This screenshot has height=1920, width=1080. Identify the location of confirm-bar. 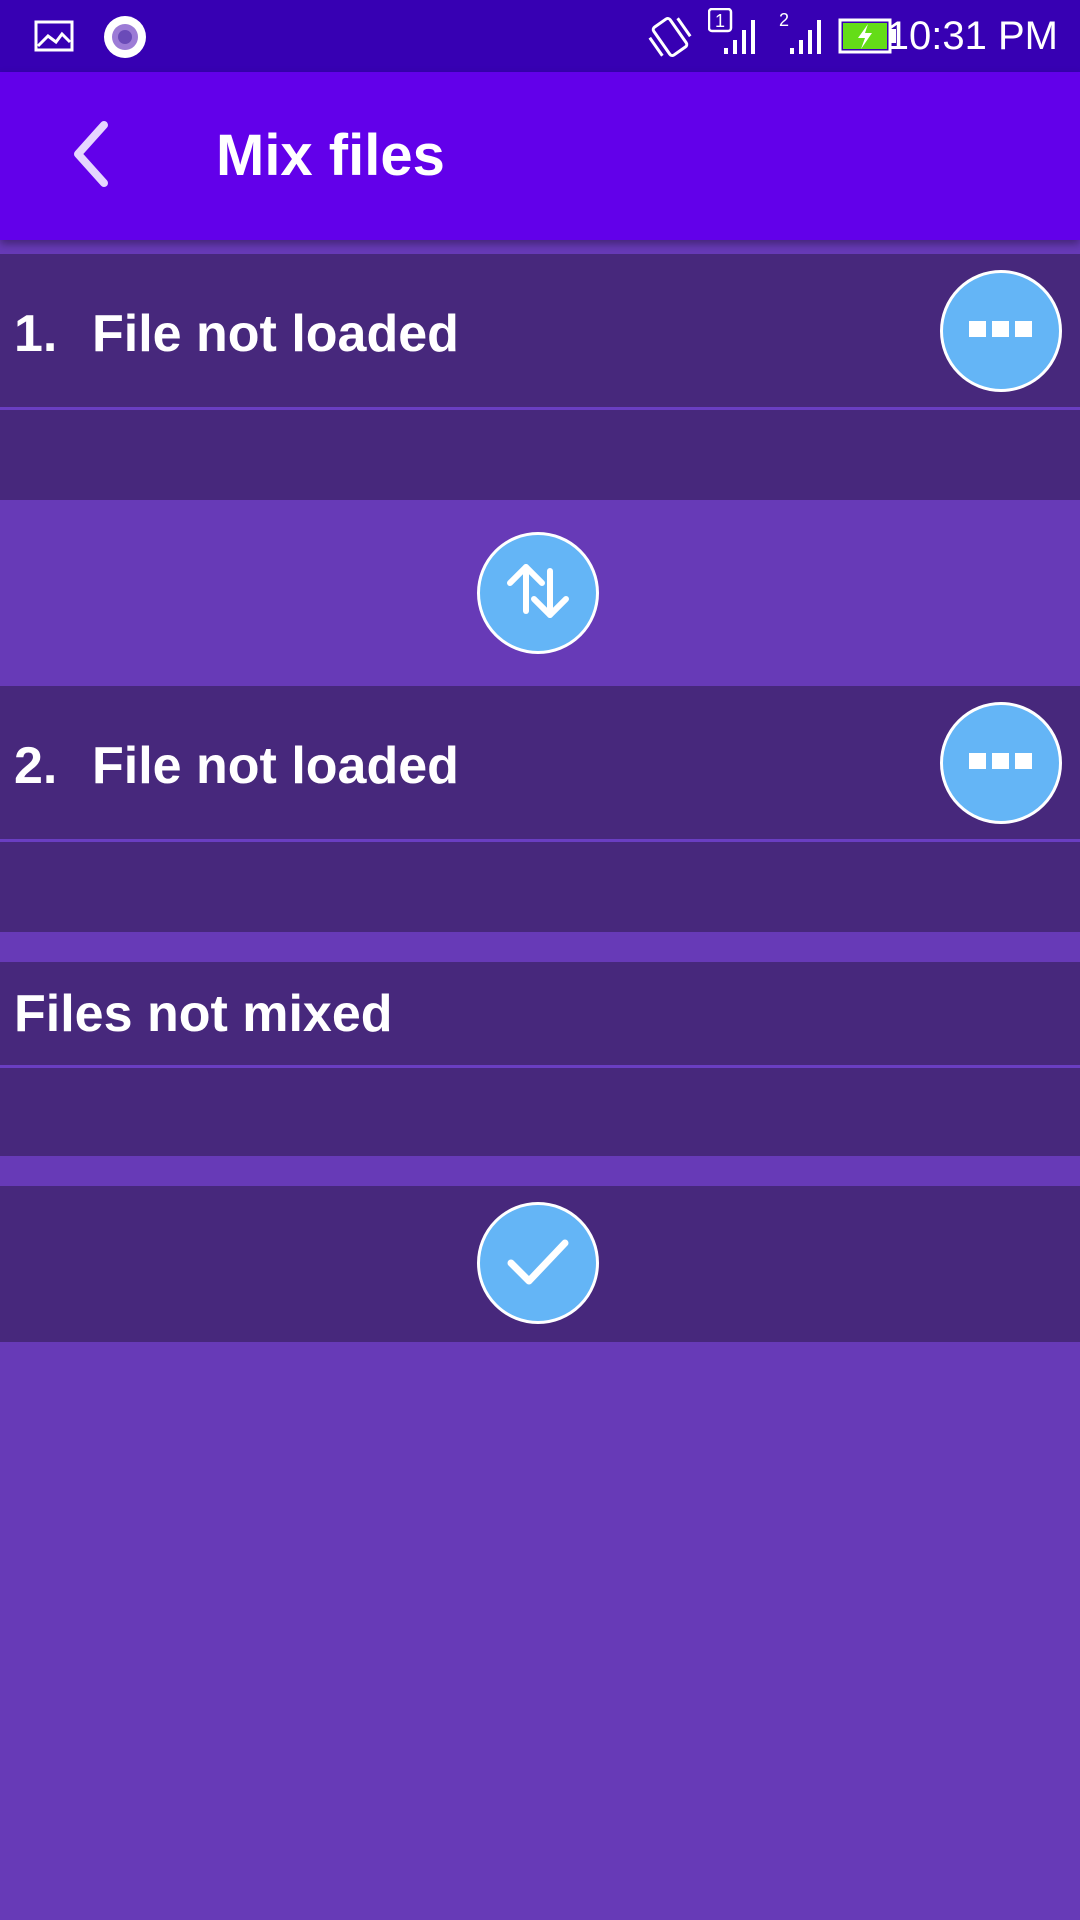
(540, 1264).